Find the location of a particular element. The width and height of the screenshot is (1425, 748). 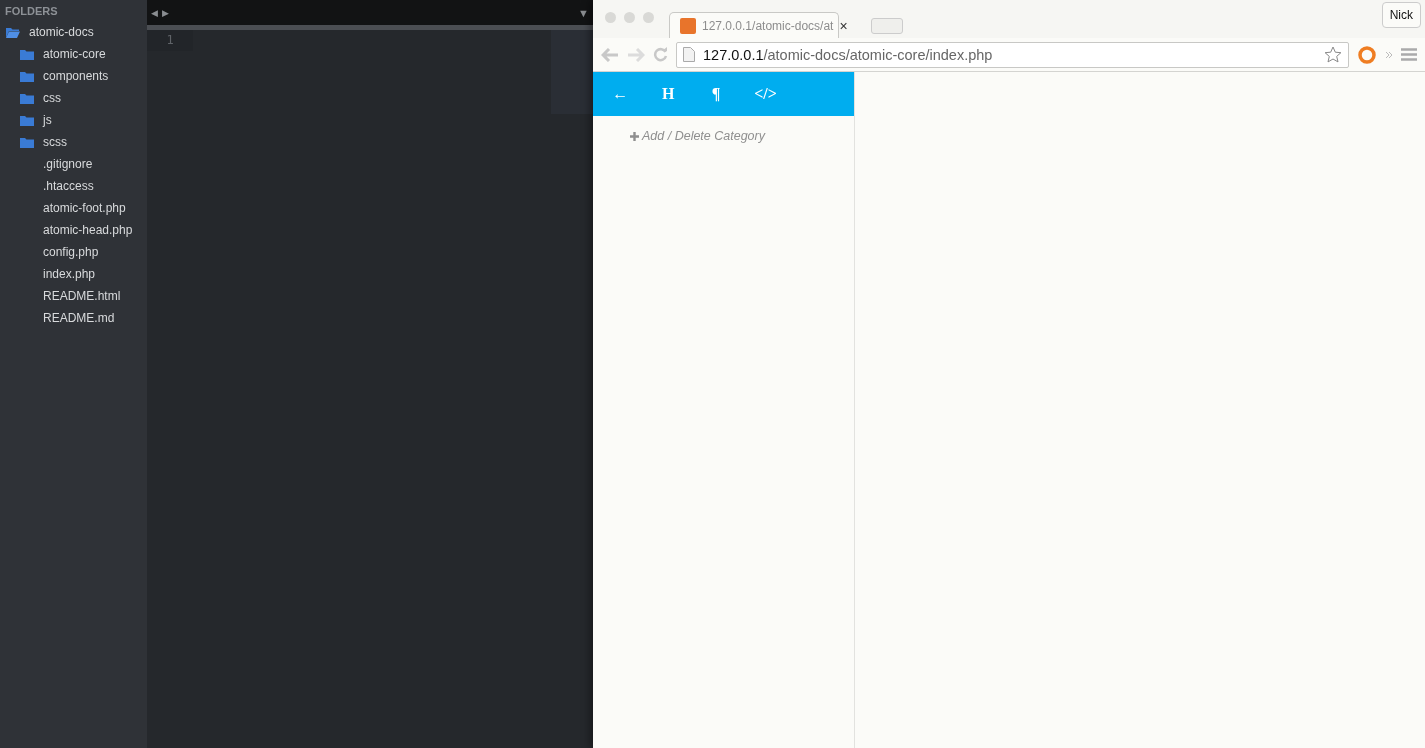

new-tab-button is located at coordinates (887, 26).